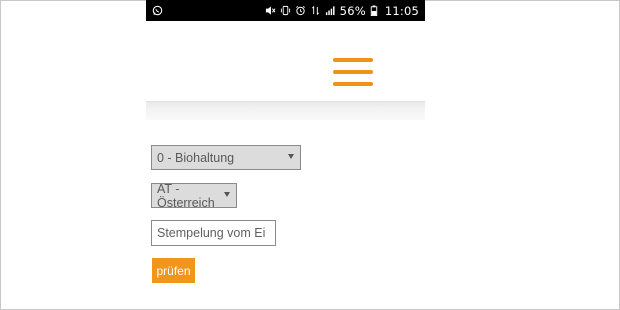  Describe the element at coordinates (352, 10) in the screenshot. I see `battery-percent: 56%` at that location.